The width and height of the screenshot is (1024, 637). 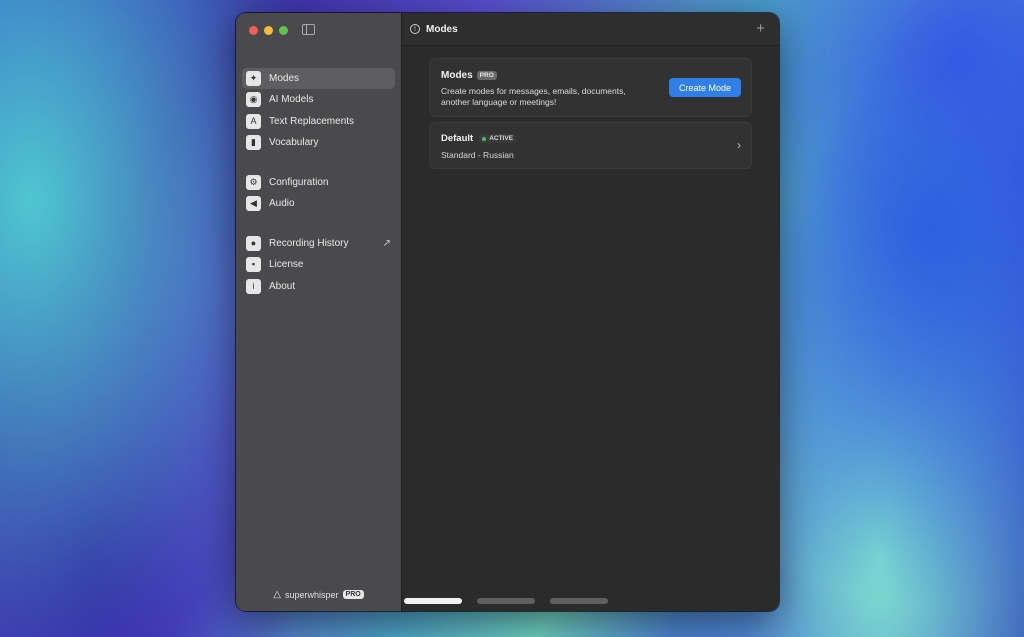 I want to click on sparkle-icon: ✦, so click(x=253, y=78).